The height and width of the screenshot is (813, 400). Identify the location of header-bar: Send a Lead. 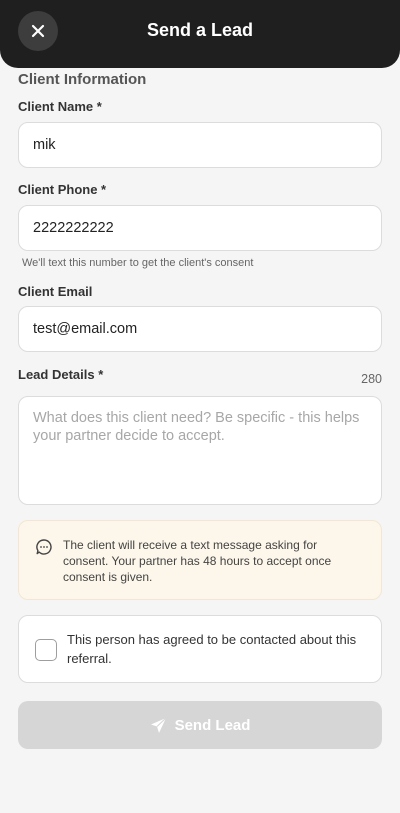
(200, 34).